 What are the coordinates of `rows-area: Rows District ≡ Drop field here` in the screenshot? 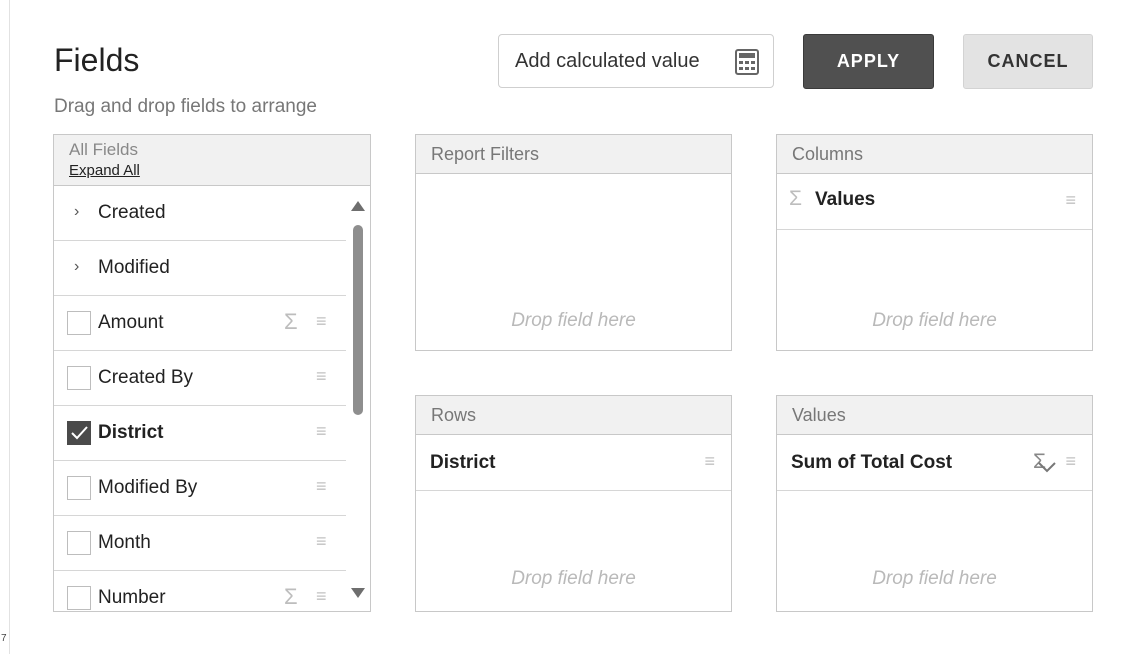 It's located at (573, 503).